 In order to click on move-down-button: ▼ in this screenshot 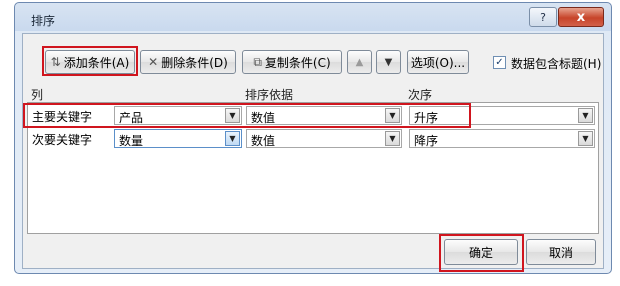, I will do `click(388, 62)`.